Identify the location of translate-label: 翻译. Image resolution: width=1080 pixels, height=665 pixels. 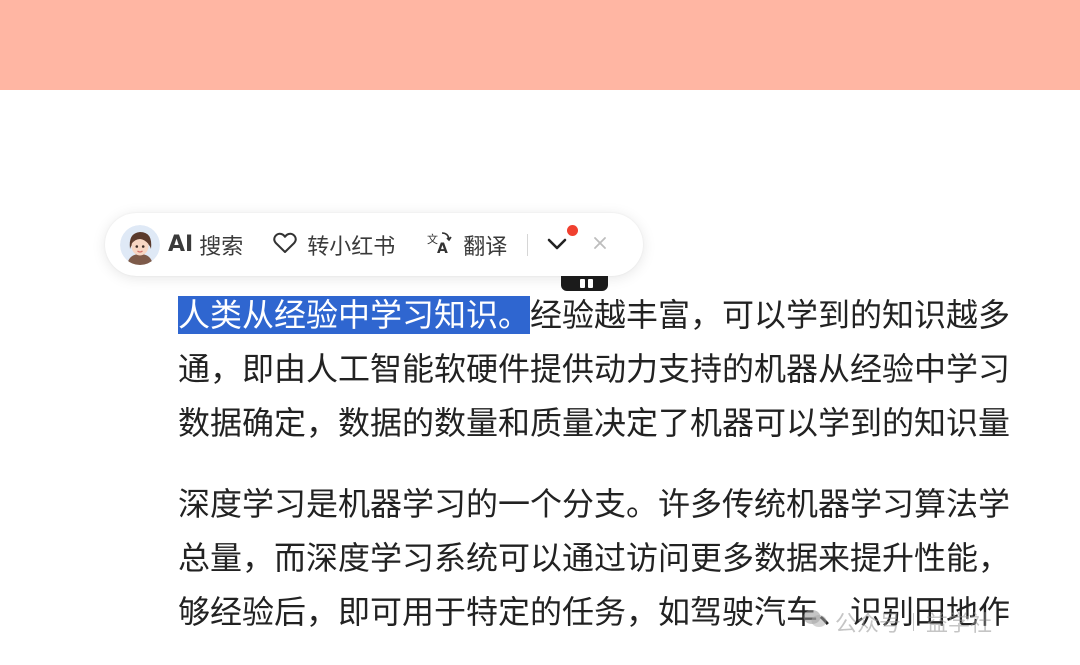
(485, 247).